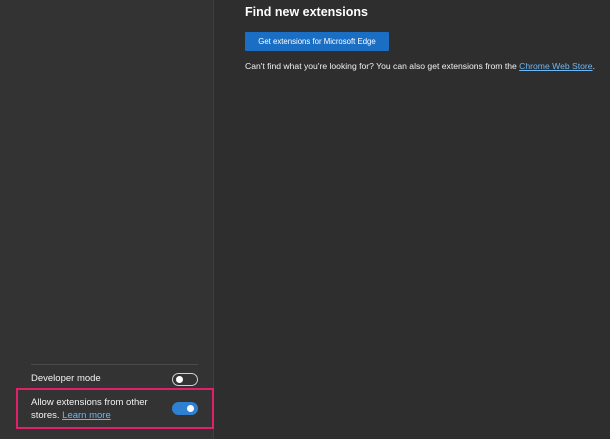 The height and width of the screenshot is (439, 610). Describe the element at coordinates (116, 379) in the screenshot. I see `developer-mode-setting: Developer mode` at that location.